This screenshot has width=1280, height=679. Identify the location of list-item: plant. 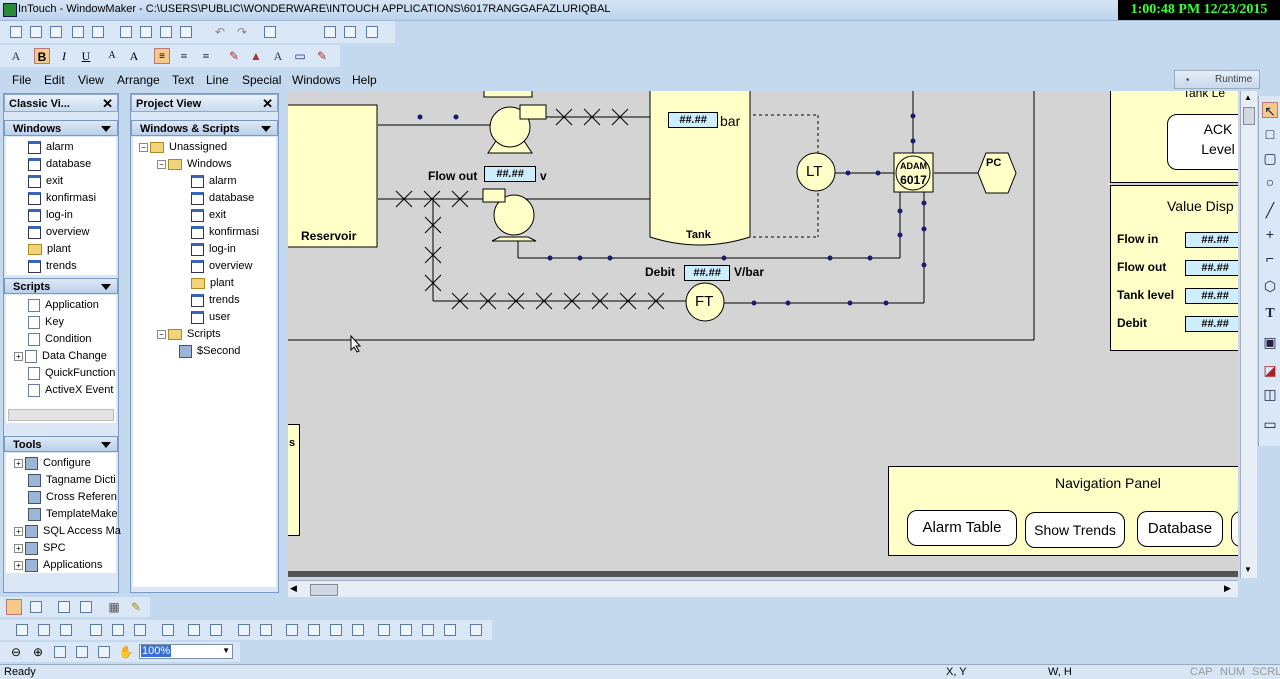
(49, 249).